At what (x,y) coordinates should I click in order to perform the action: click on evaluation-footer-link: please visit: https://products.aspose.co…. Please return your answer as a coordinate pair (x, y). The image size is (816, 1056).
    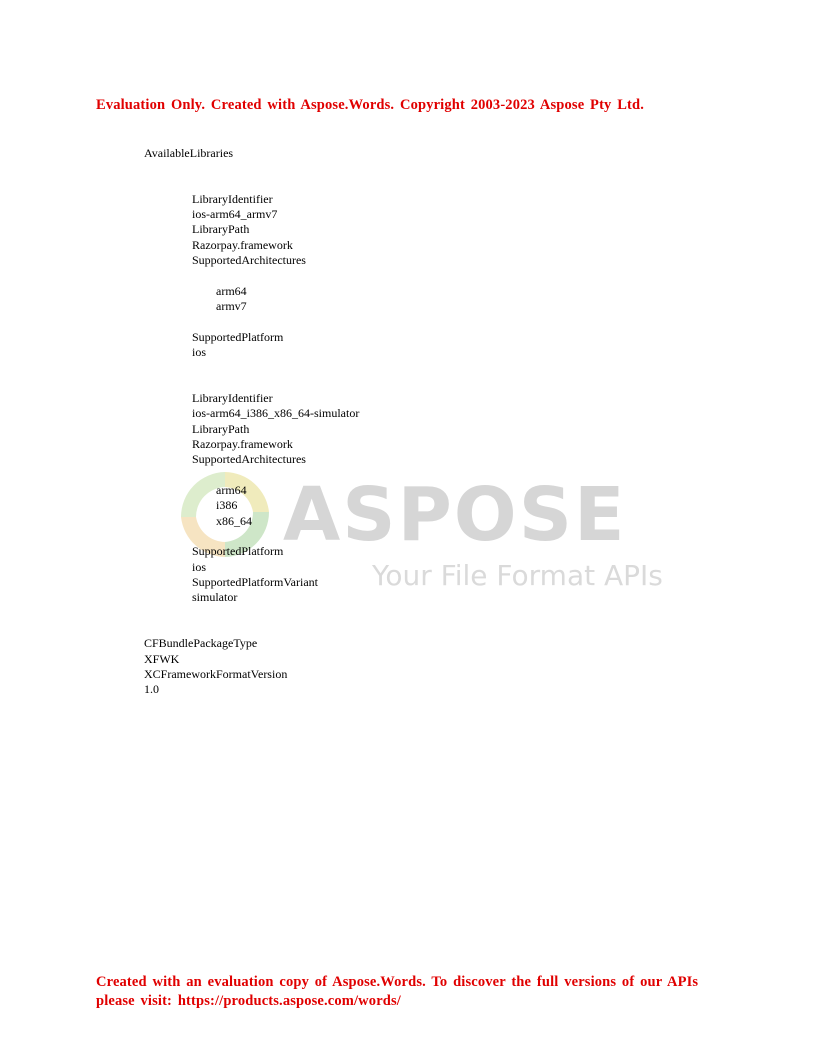
    Looking at the image, I should click on (416, 1001).